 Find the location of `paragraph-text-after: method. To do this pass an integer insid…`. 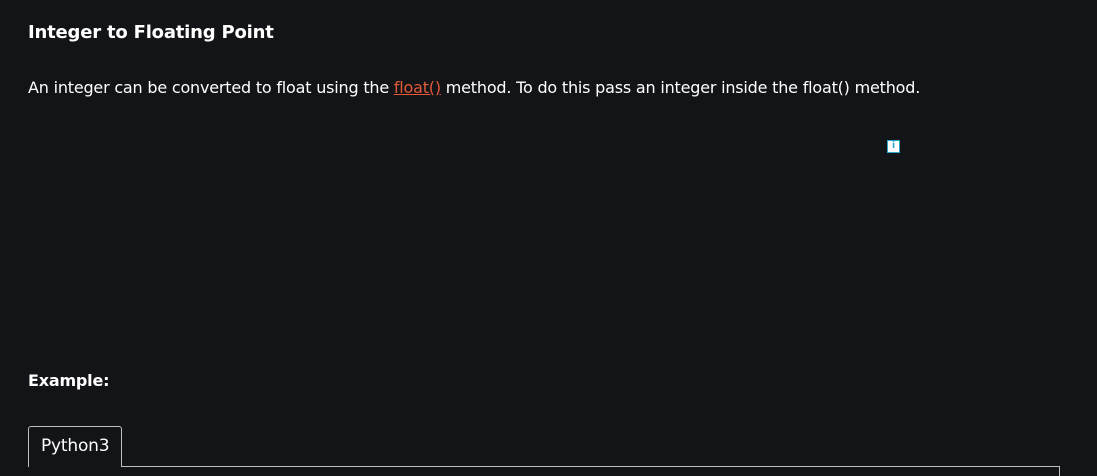

paragraph-text-after: method. To do this pass an integer insid… is located at coordinates (680, 87).